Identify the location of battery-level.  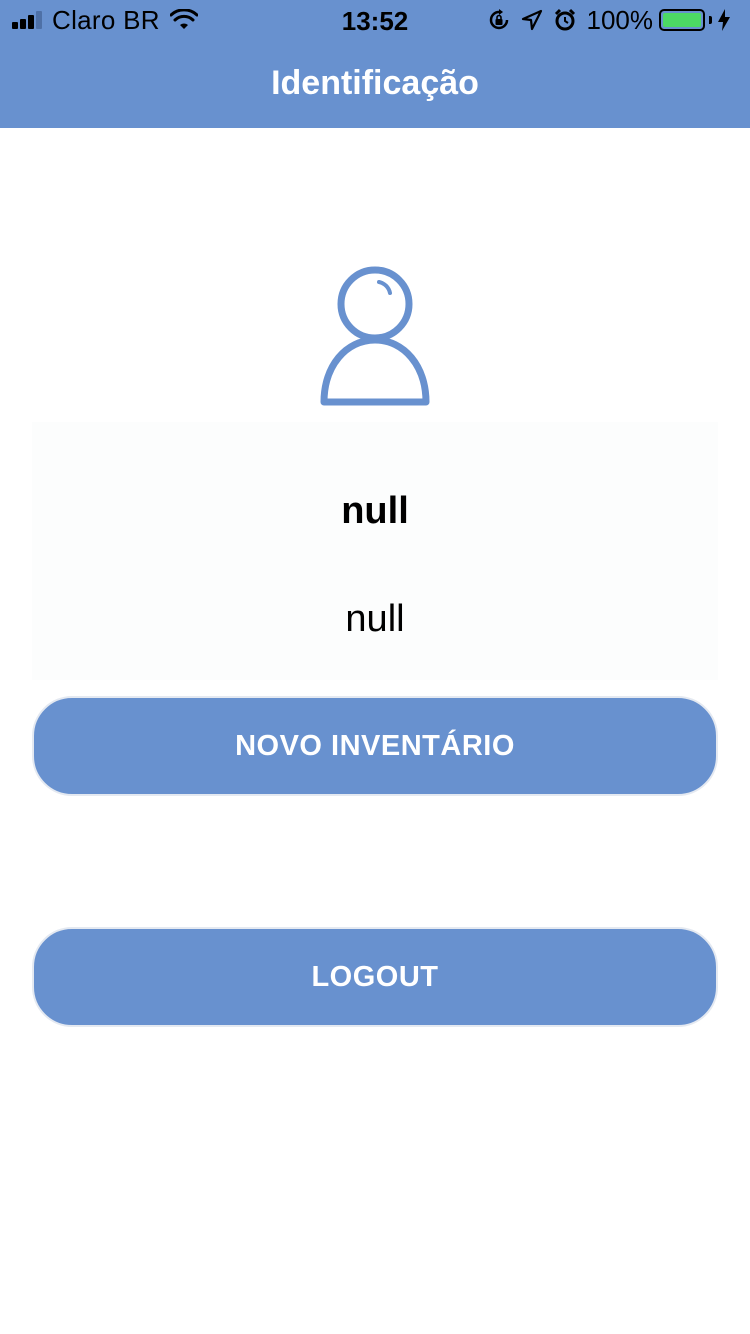
(682, 20).